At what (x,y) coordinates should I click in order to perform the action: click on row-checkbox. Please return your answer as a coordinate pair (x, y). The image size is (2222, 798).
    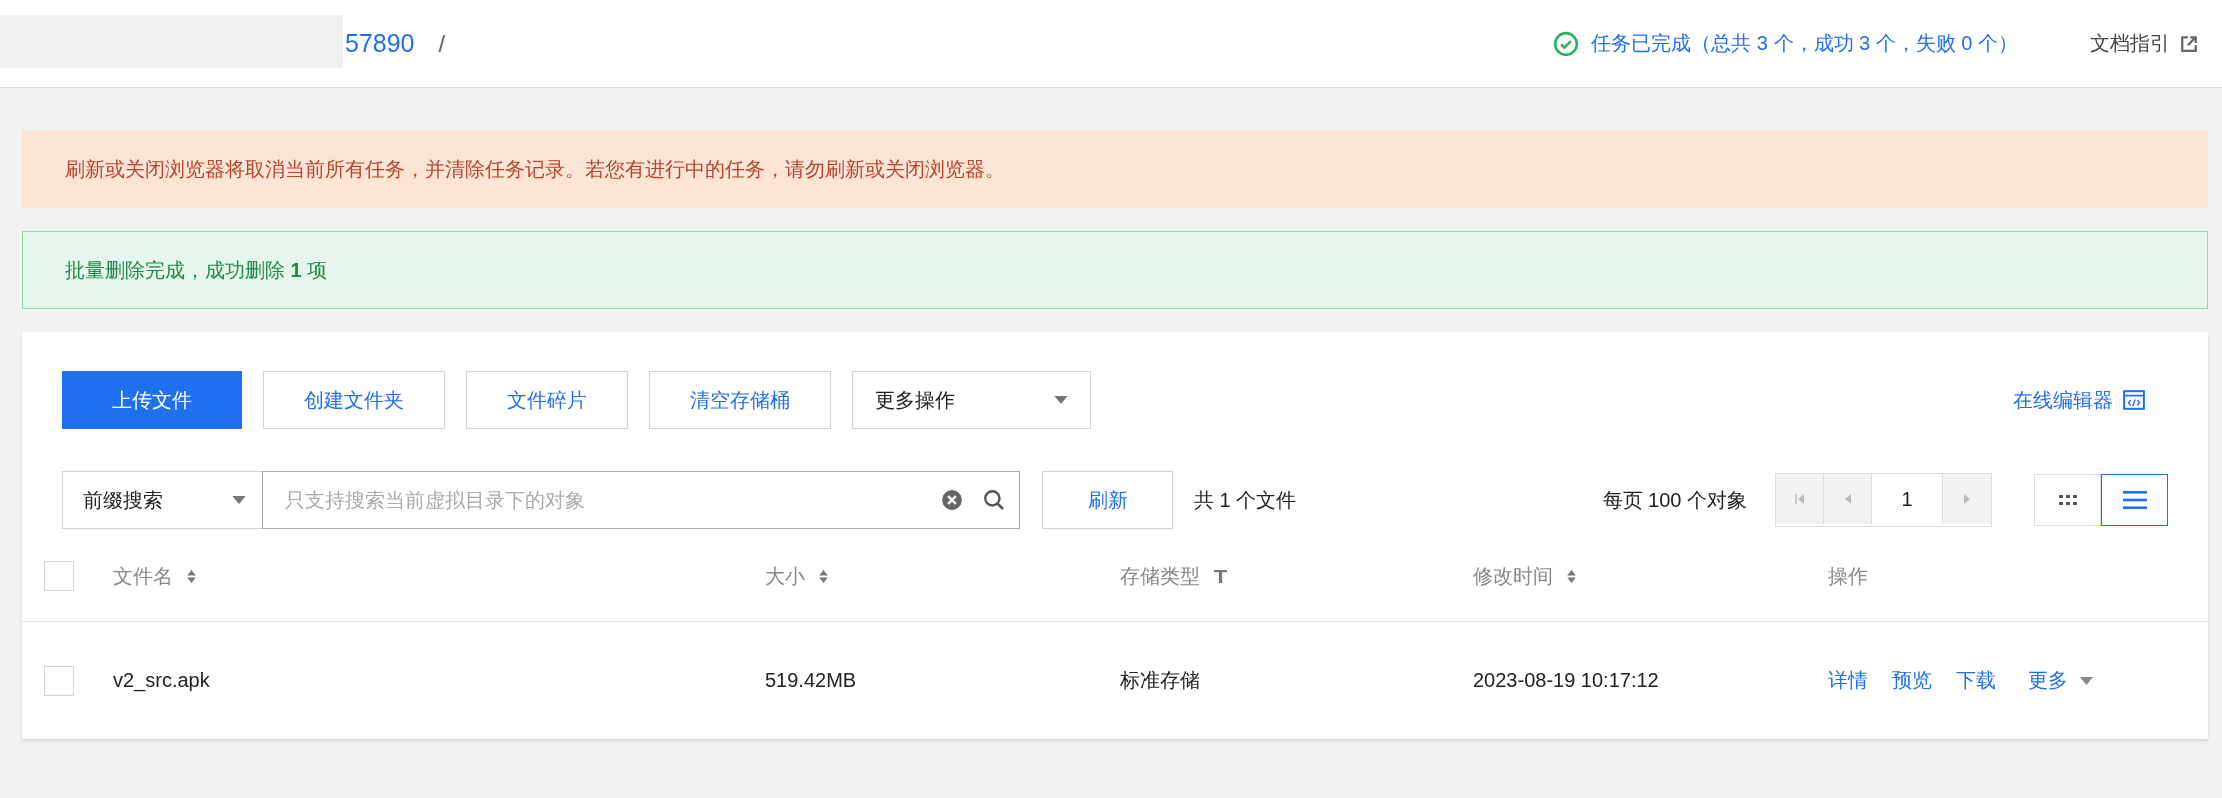
    Looking at the image, I should click on (59, 680).